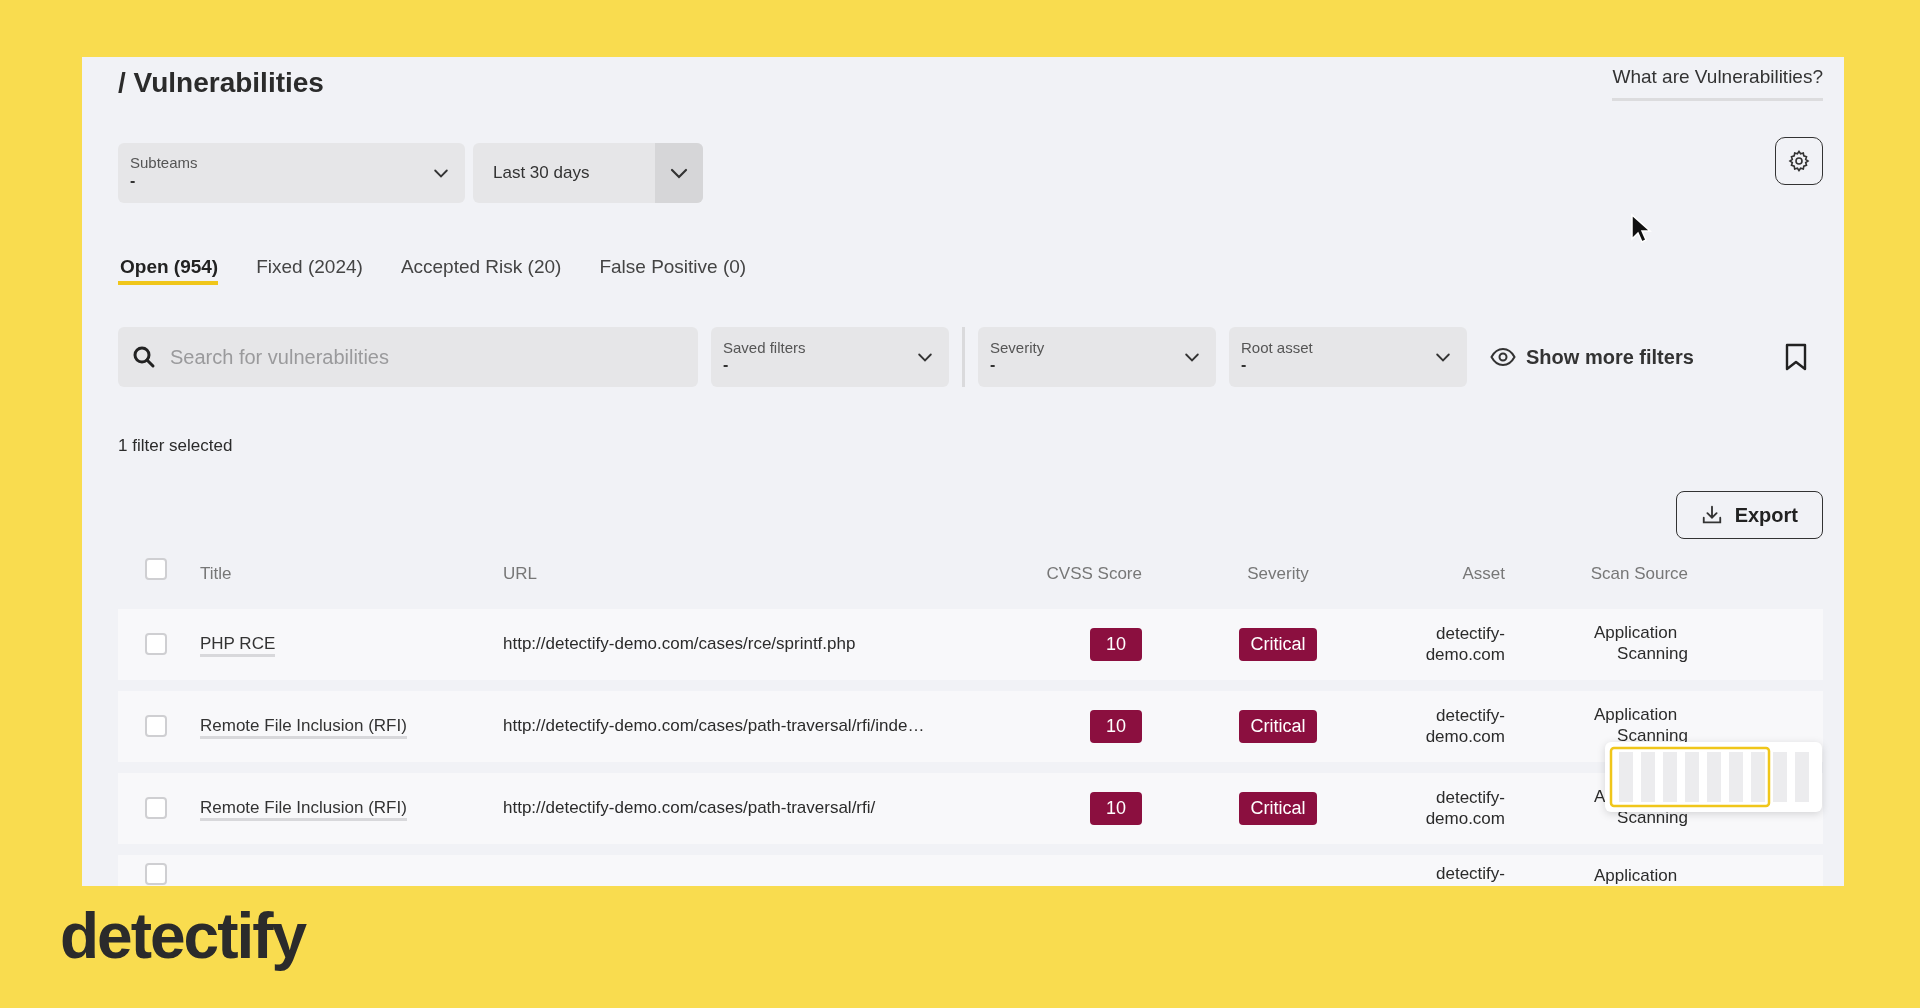 The height and width of the screenshot is (1008, 1920). What do you see at coordinates (480, 268) in the screenshot?
I see `tab: Accepted Risk (20)` at bounding box center [480, 268].